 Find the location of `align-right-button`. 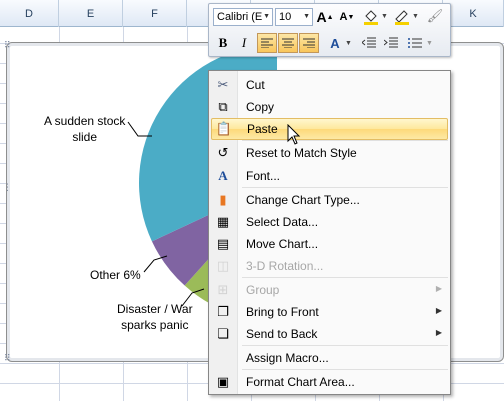

align-right-button is located at coordinates (309, 43).